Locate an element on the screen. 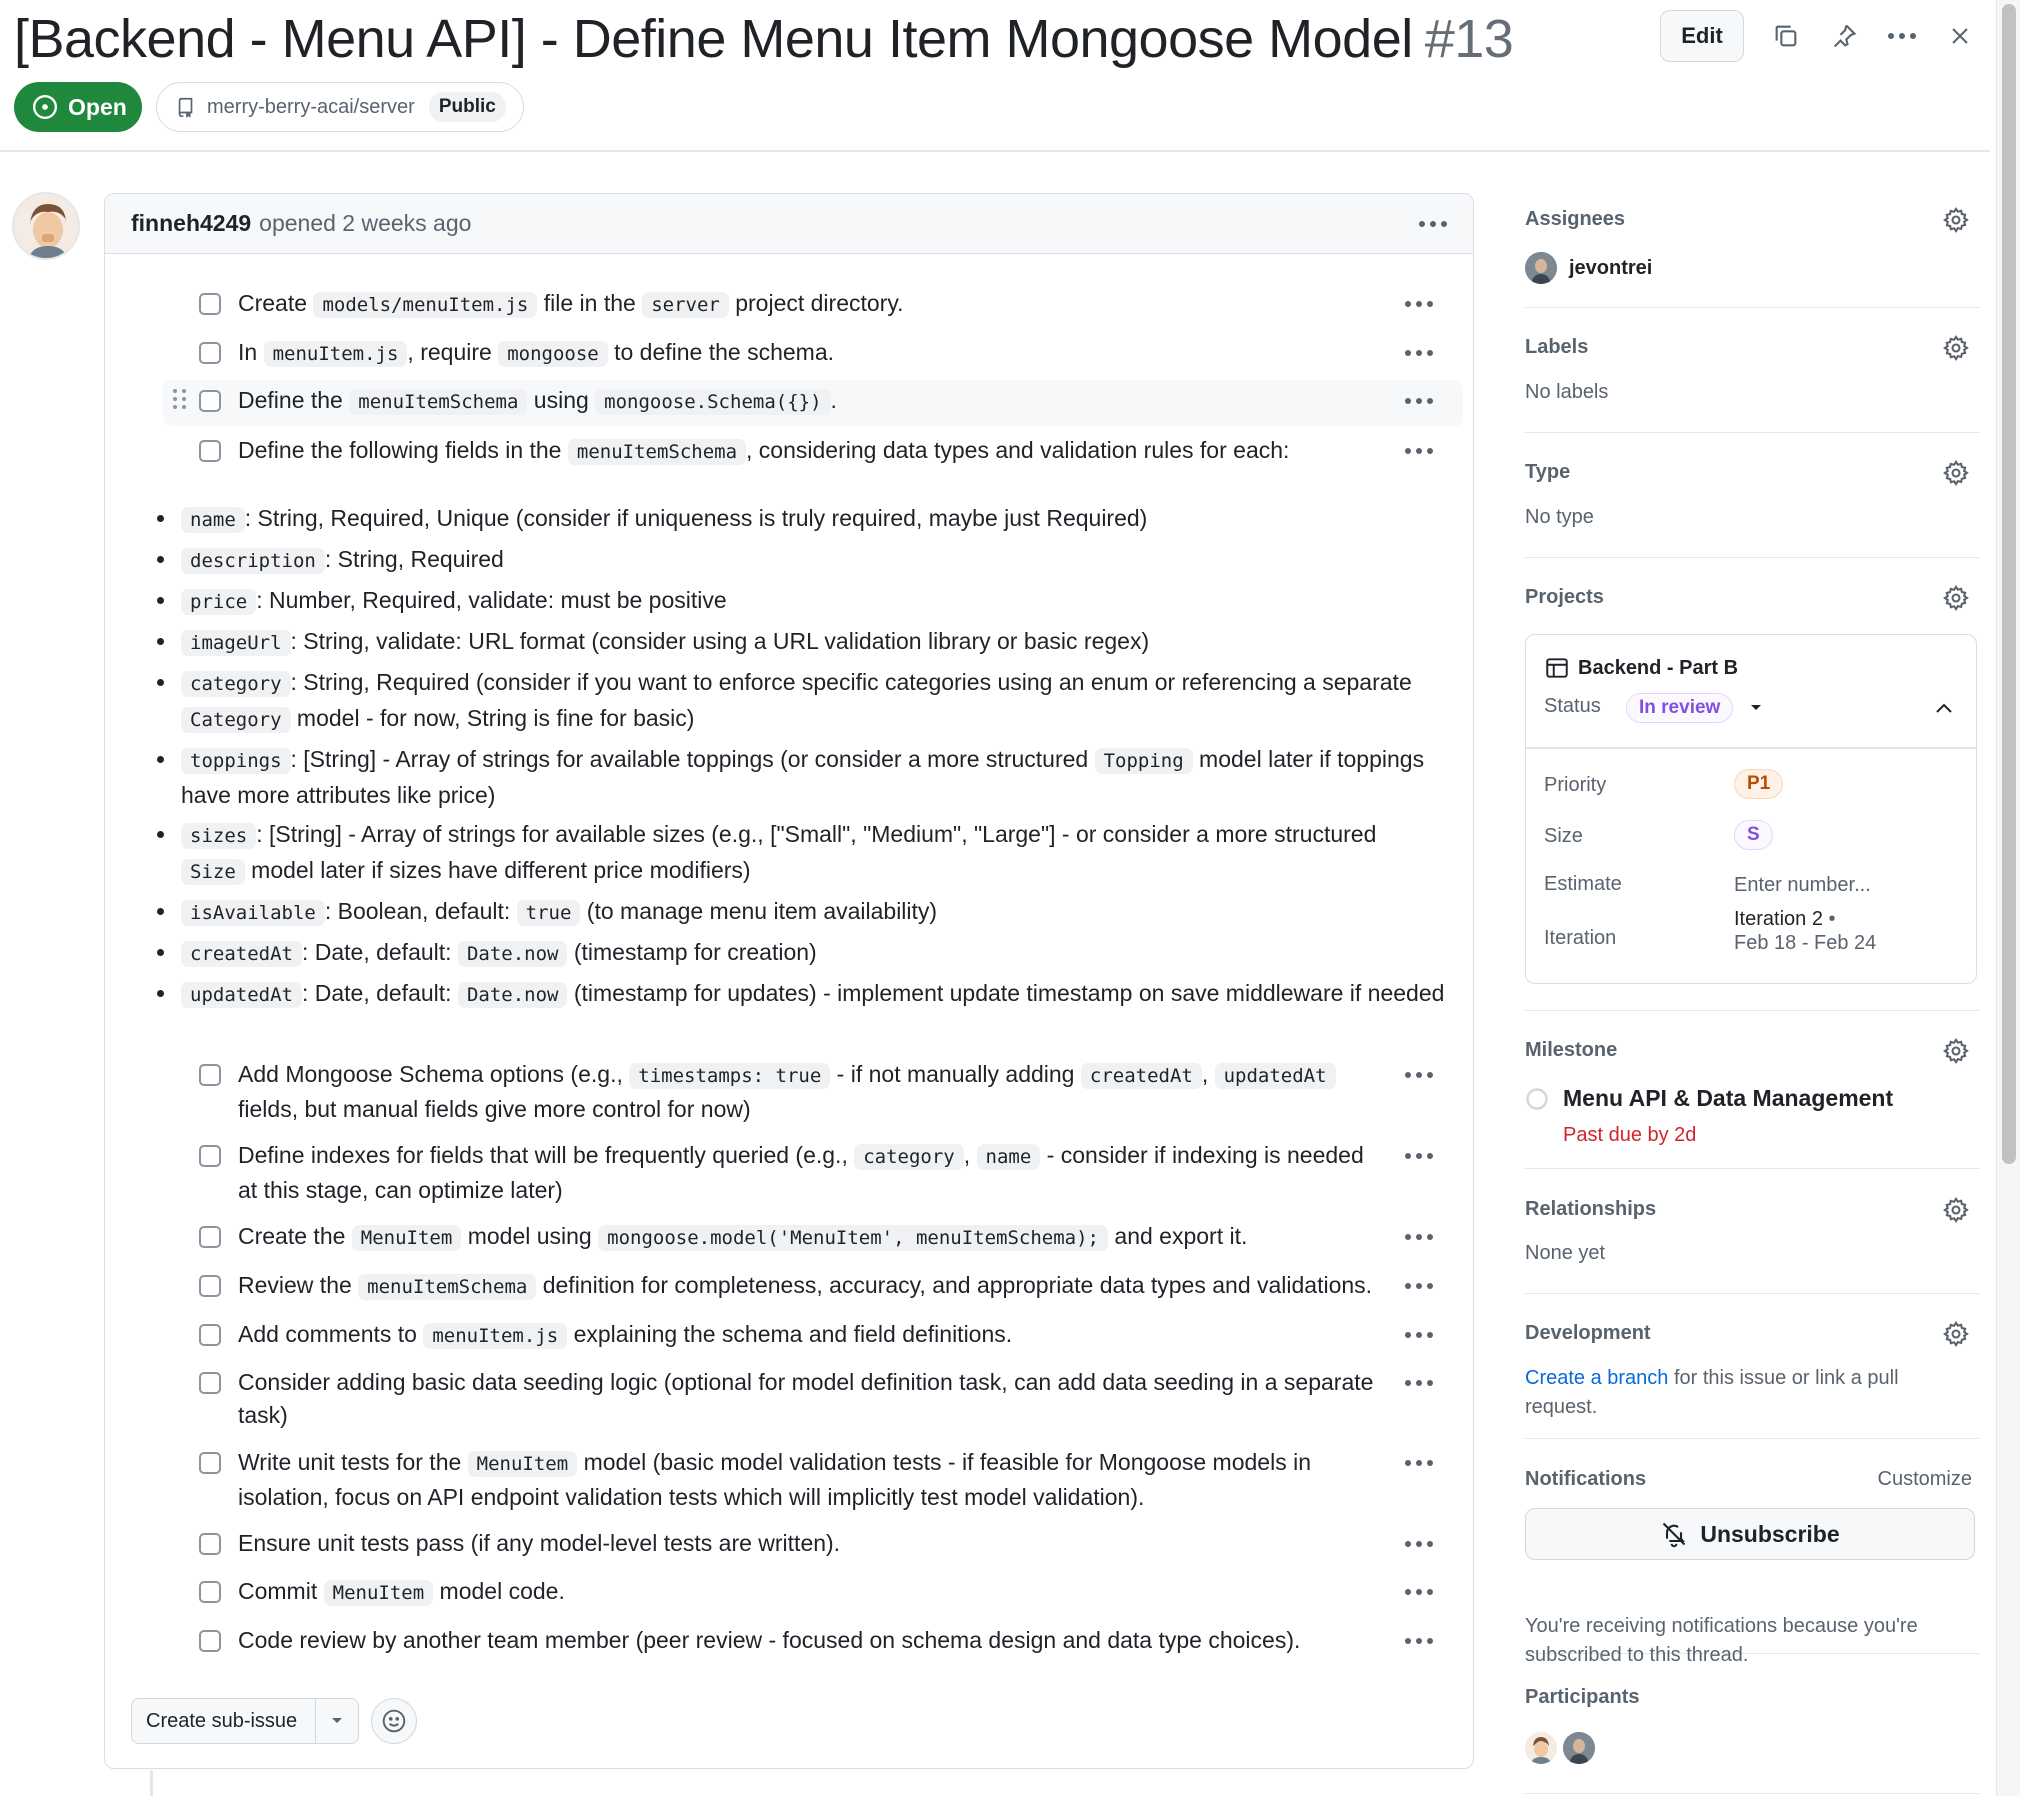 The height and width of the screenshot is (1796, 2020). drag-handle-icon is located at coordinates (180, 399).